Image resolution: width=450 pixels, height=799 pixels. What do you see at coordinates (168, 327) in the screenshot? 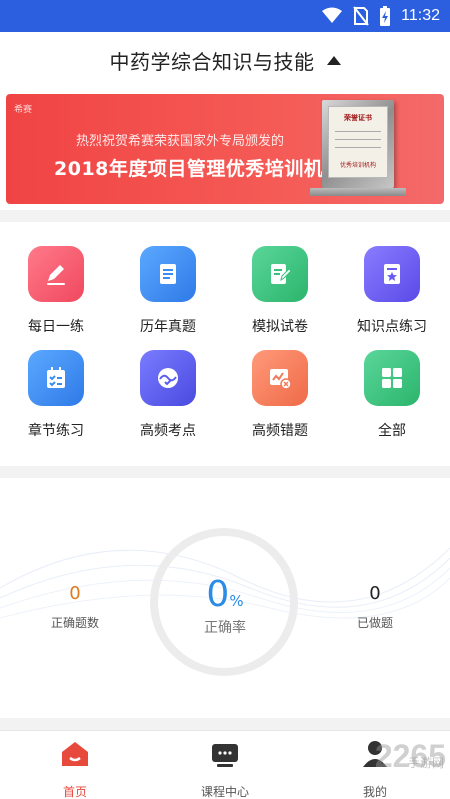
I see `grid-label: 历年真题` at bounding box center [168, 327].